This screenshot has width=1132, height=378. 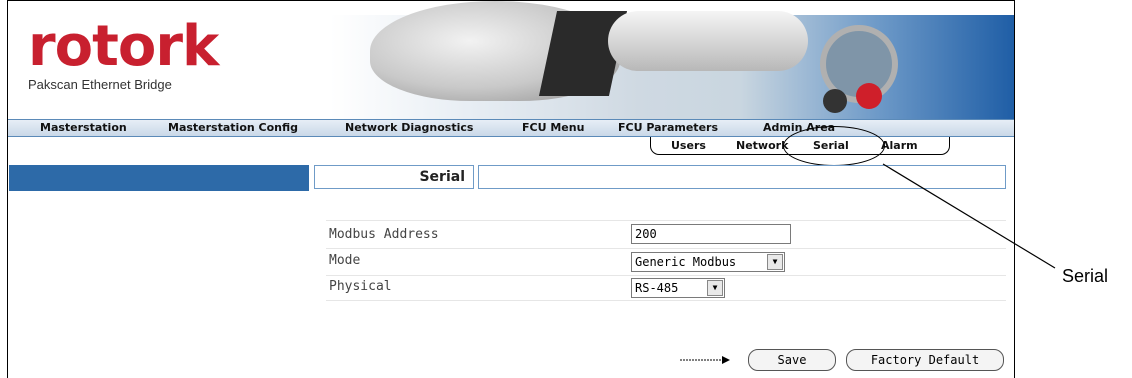 I want to click on callout-line, so click(x=969, y=216).